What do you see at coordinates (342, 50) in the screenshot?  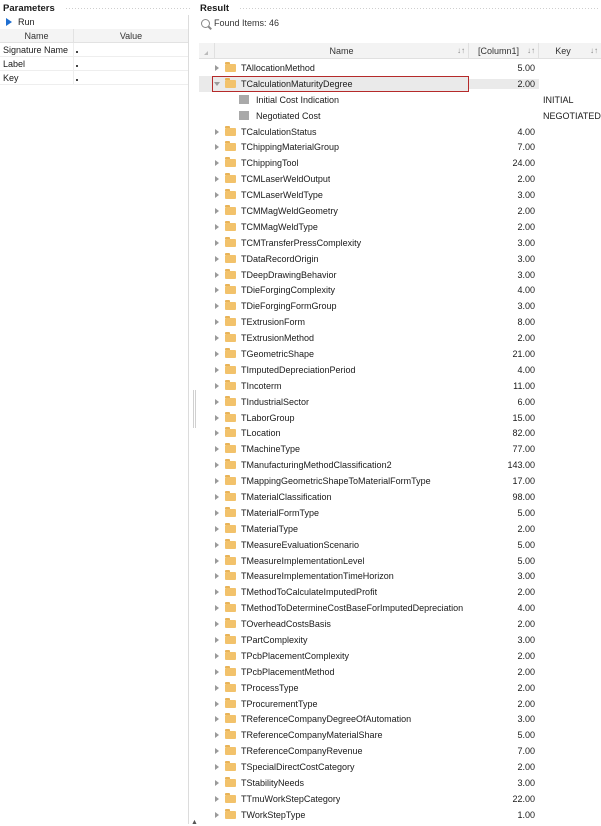 I see `column-header-name: Name ↓↑` at bounding box center [342, 50].